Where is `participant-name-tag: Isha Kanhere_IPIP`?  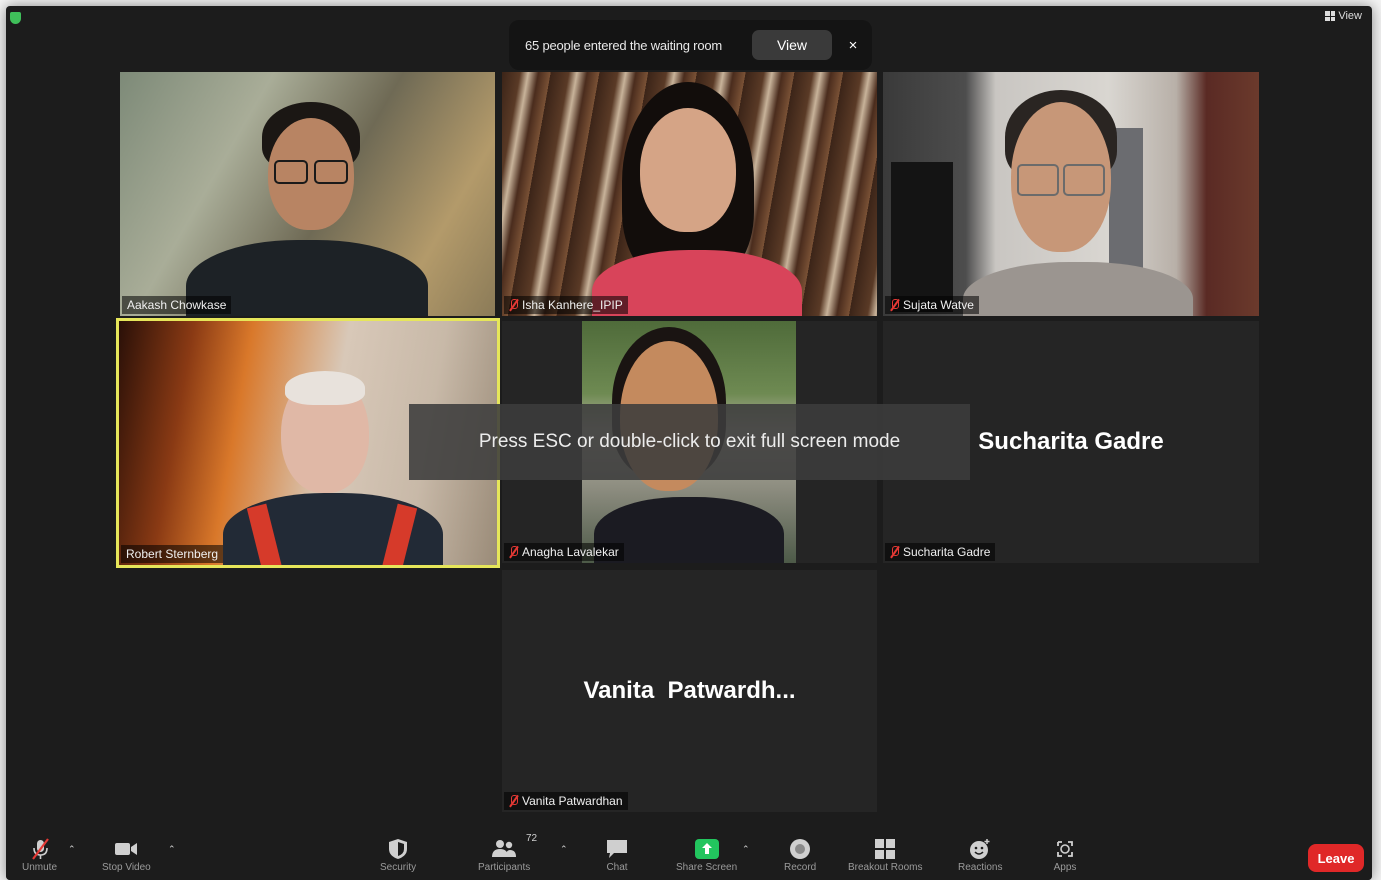 participant-name-tag: Isha Kanhere_IPIP is located at coordinates (566, 305).